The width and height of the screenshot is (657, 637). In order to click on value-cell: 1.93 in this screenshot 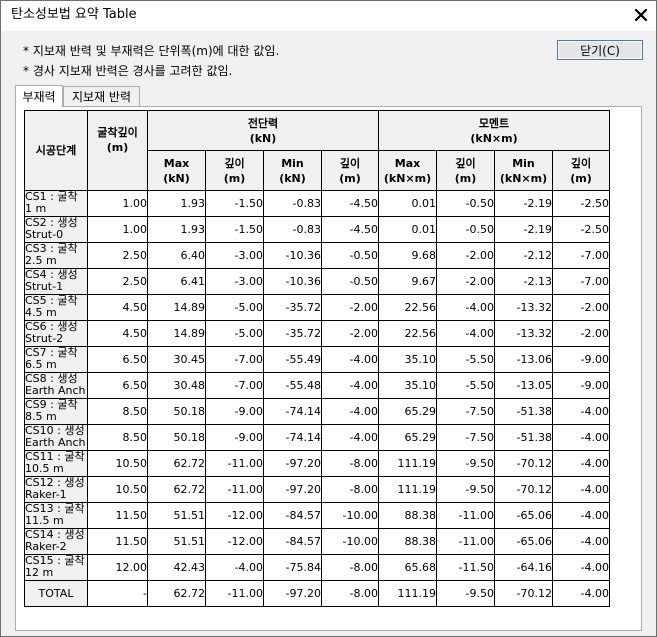, I will do `click(176, 203)`.